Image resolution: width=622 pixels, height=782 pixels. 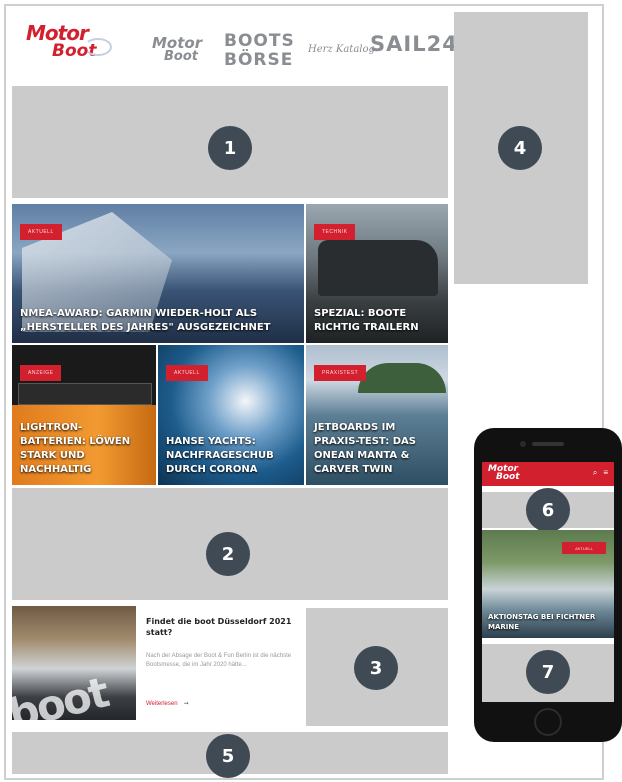 What do you see at coordinates (98, 47) in the screenshot?
I see `logo-swoosh-icon` at bounding box center [98, 47].